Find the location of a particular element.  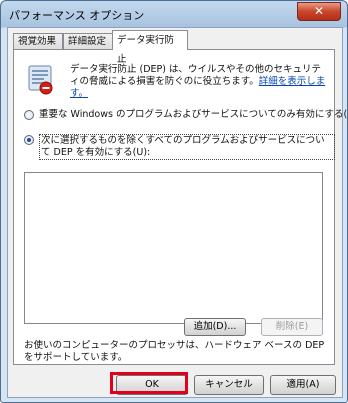

tab-visual-effects: 視覚効果 is located at coordinates (38, 41).